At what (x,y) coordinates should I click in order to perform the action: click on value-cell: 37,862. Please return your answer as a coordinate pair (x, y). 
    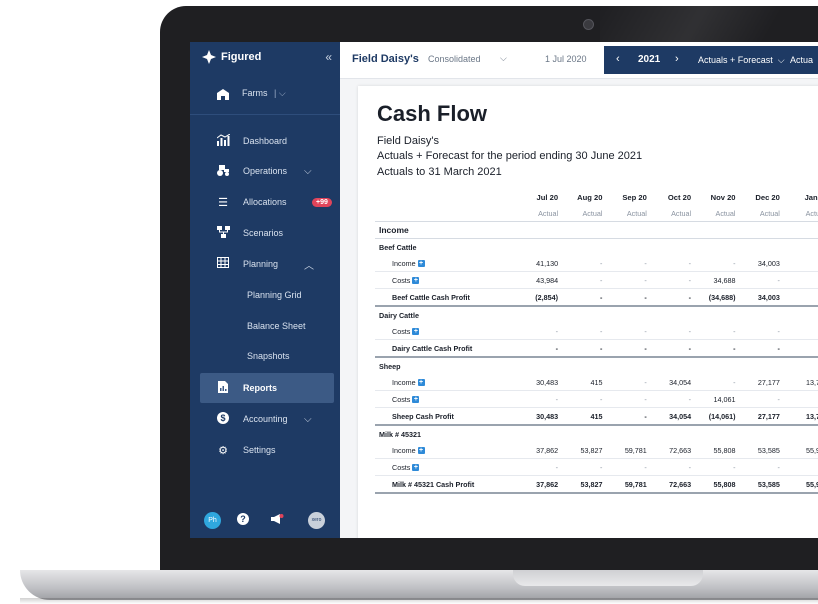
    Looking at the image, I should click on (540, 450).